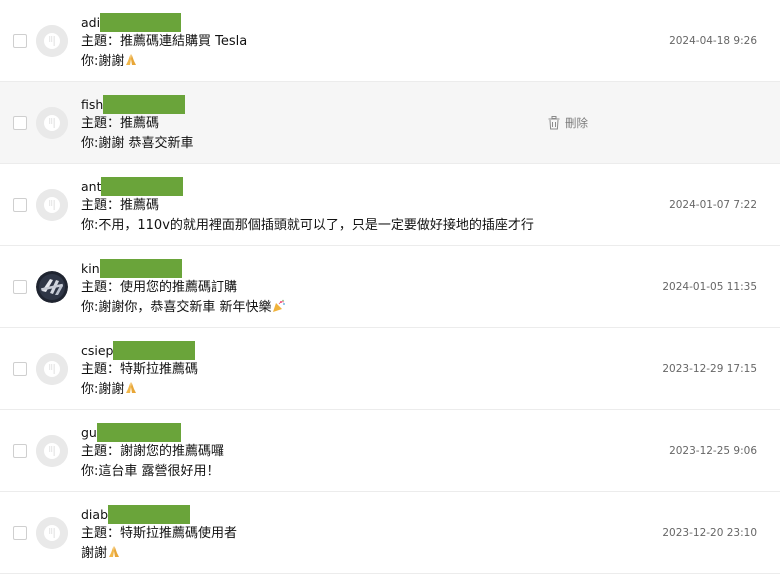  Describe the element at coordinates (390, 123) in the screenshot. I see `message-row: fish 主題：推薦碼 你:謝謝 恭喜交新車 刪除` at that location.